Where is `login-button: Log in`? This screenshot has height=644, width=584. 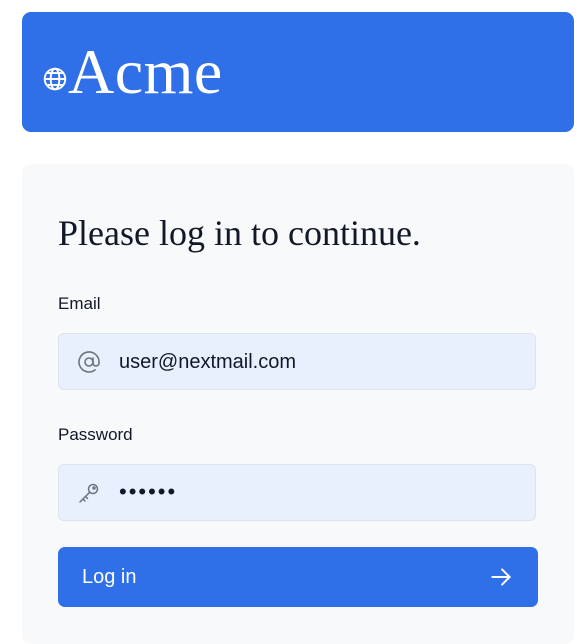 login-button: Log in is located at coordinates (298, 577).